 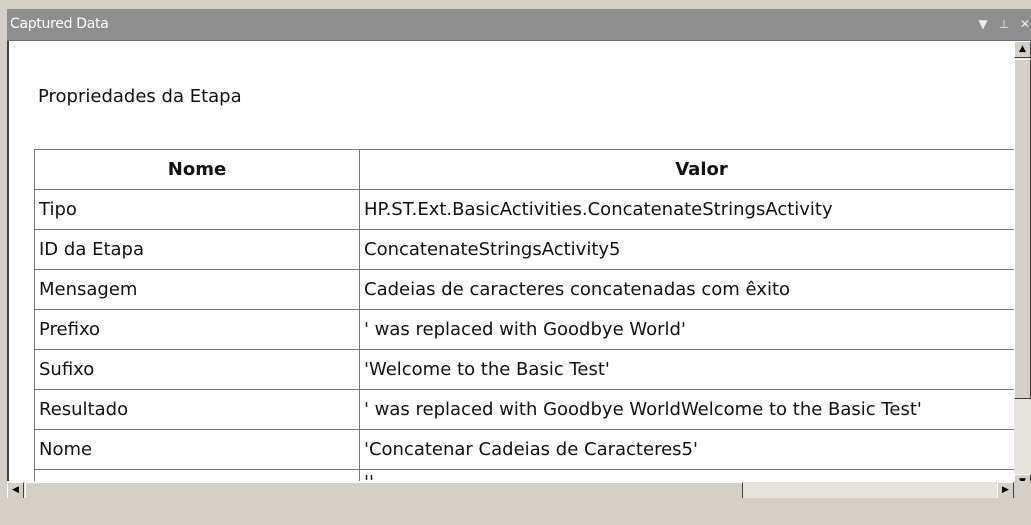 I want to click on dropdown-icon: ▼, so click(x=983, y=24).